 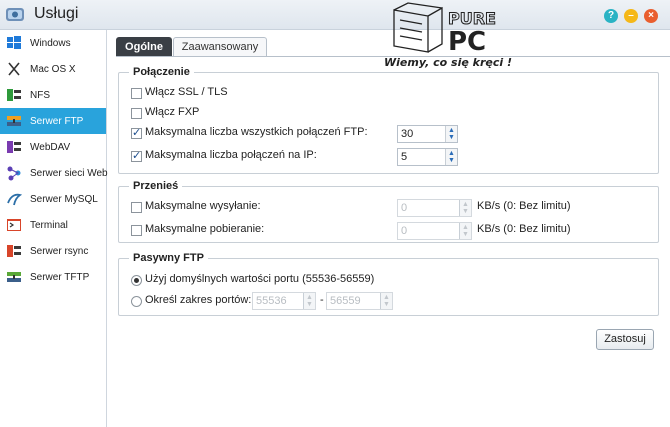 What do you see at coordinates (186, 92) in the screenshot?
I see `ssl-label: Włącz SSL / TLS` at bounding box center [186, 92].